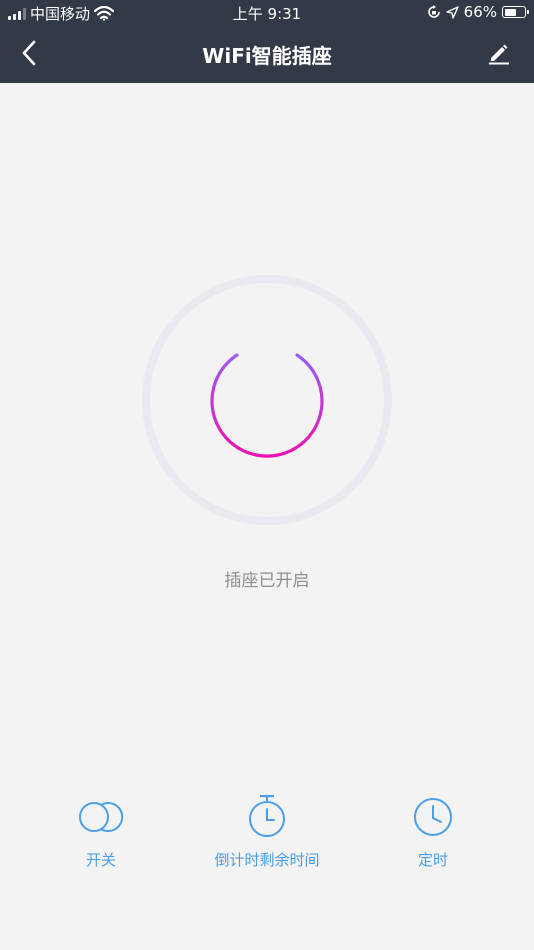  I want to click on power-button, so click(267, 400).